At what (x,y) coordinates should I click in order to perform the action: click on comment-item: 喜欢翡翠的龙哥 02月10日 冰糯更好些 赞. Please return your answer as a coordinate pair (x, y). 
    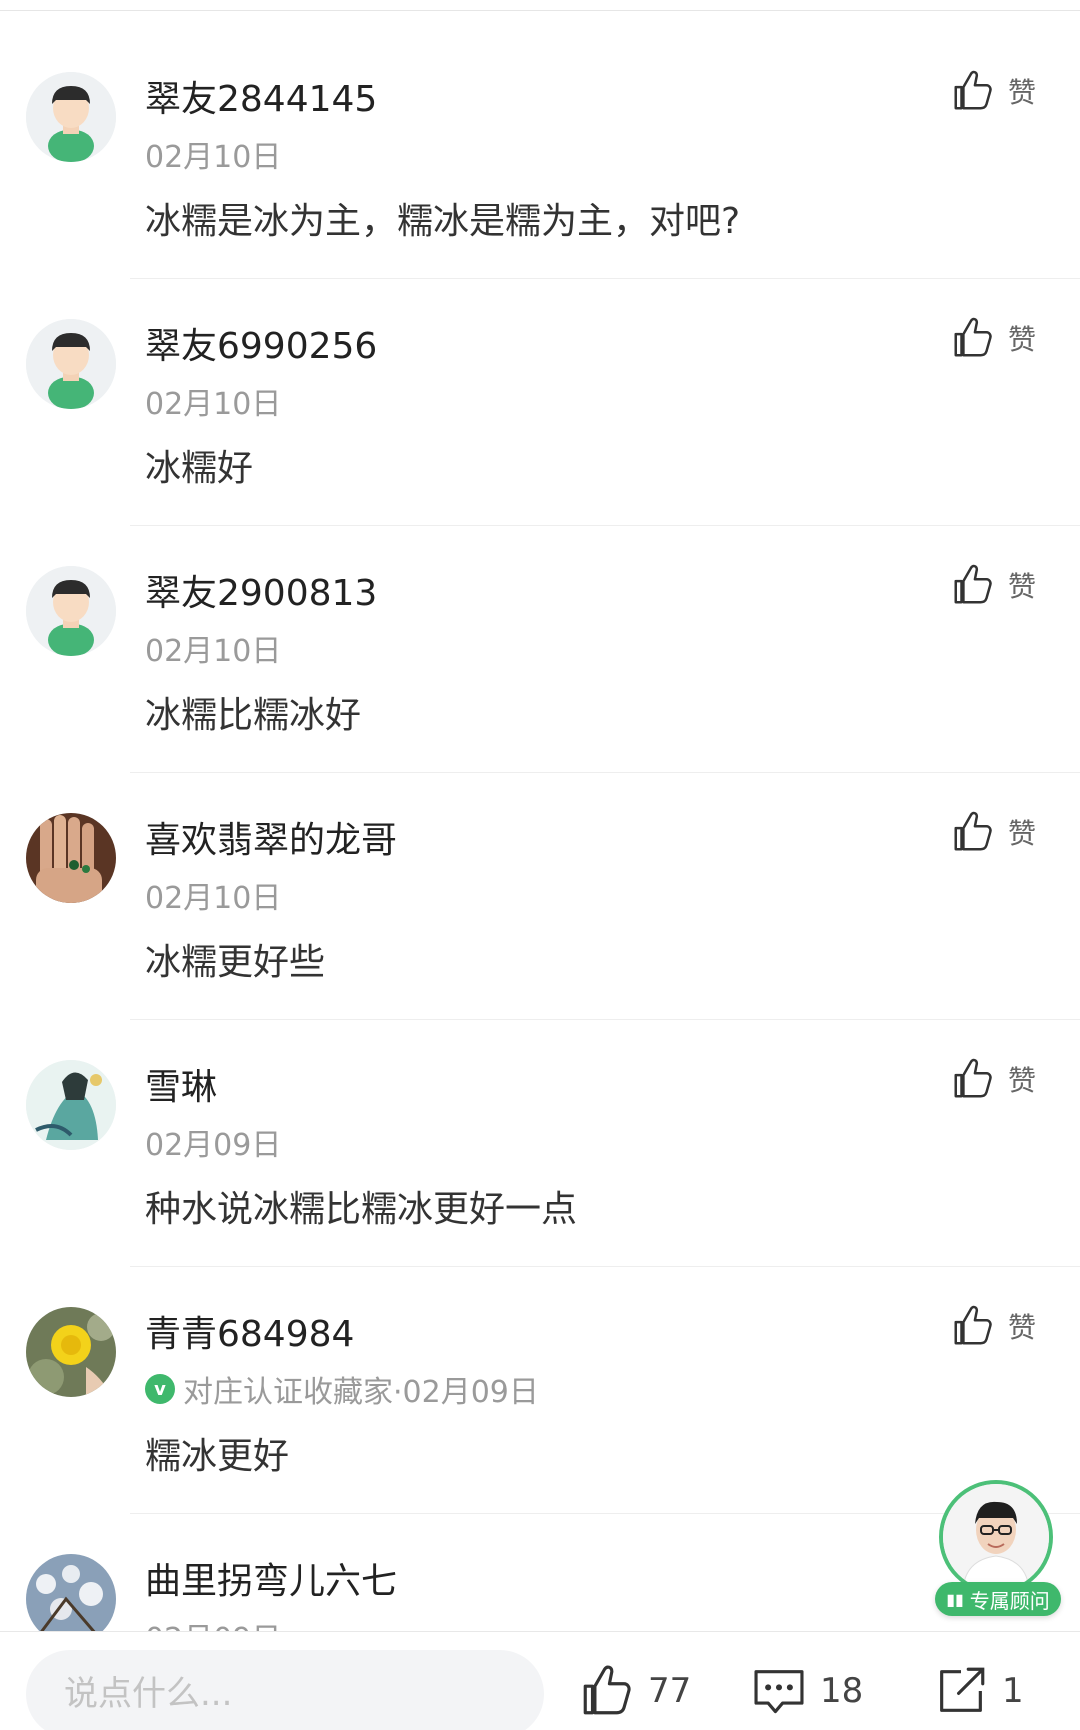
    Looking at the image, I should click on (540, 896).